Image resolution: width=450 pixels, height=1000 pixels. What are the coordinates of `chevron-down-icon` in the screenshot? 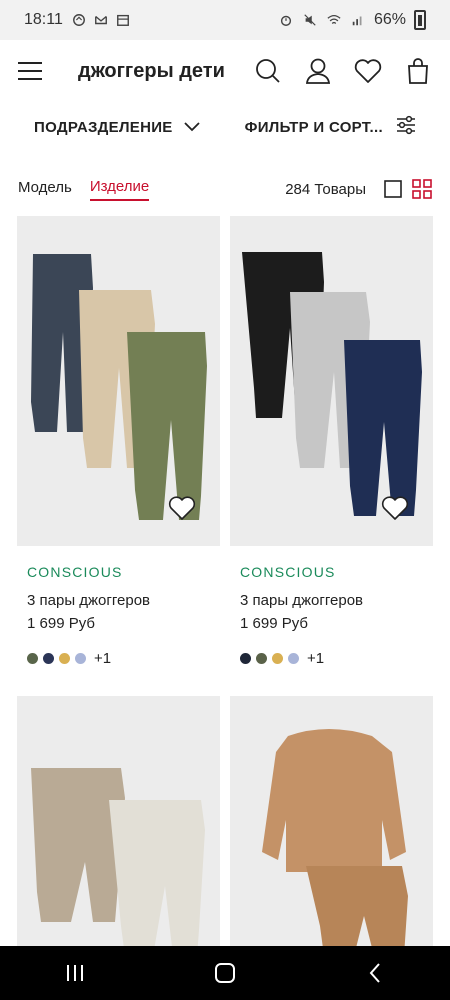 It's located at (191, 127).